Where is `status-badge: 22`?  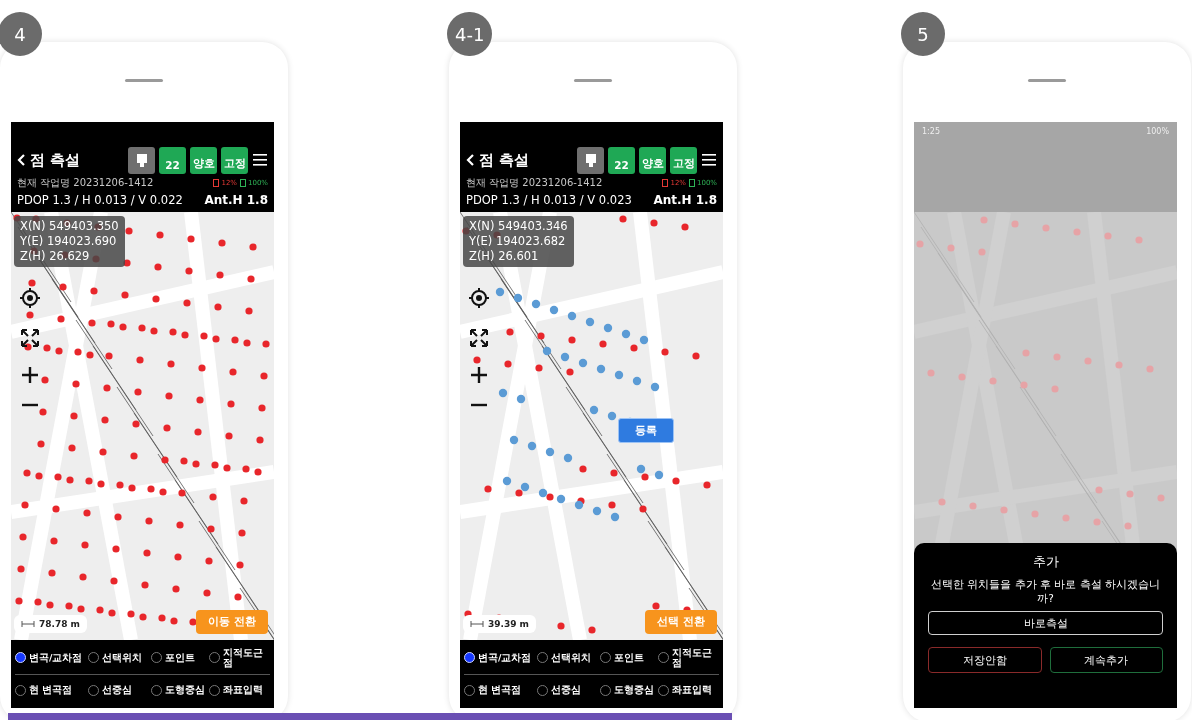 status-badge: 22 is located at coordinates (621, 160).